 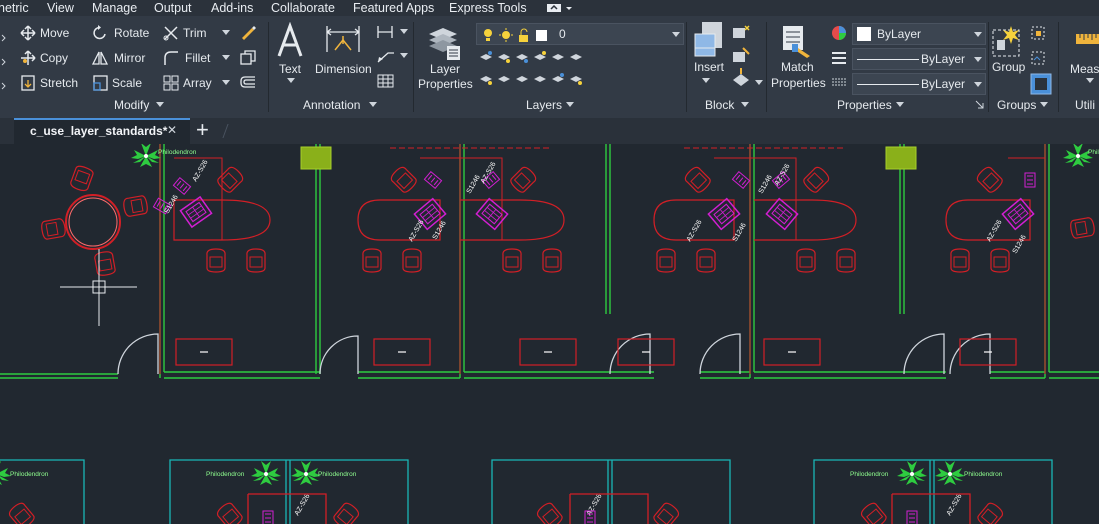 What do you see at coordinates (248, 32) in the screenshot?
I see `erase-icon` at bounding box center [248, 32].